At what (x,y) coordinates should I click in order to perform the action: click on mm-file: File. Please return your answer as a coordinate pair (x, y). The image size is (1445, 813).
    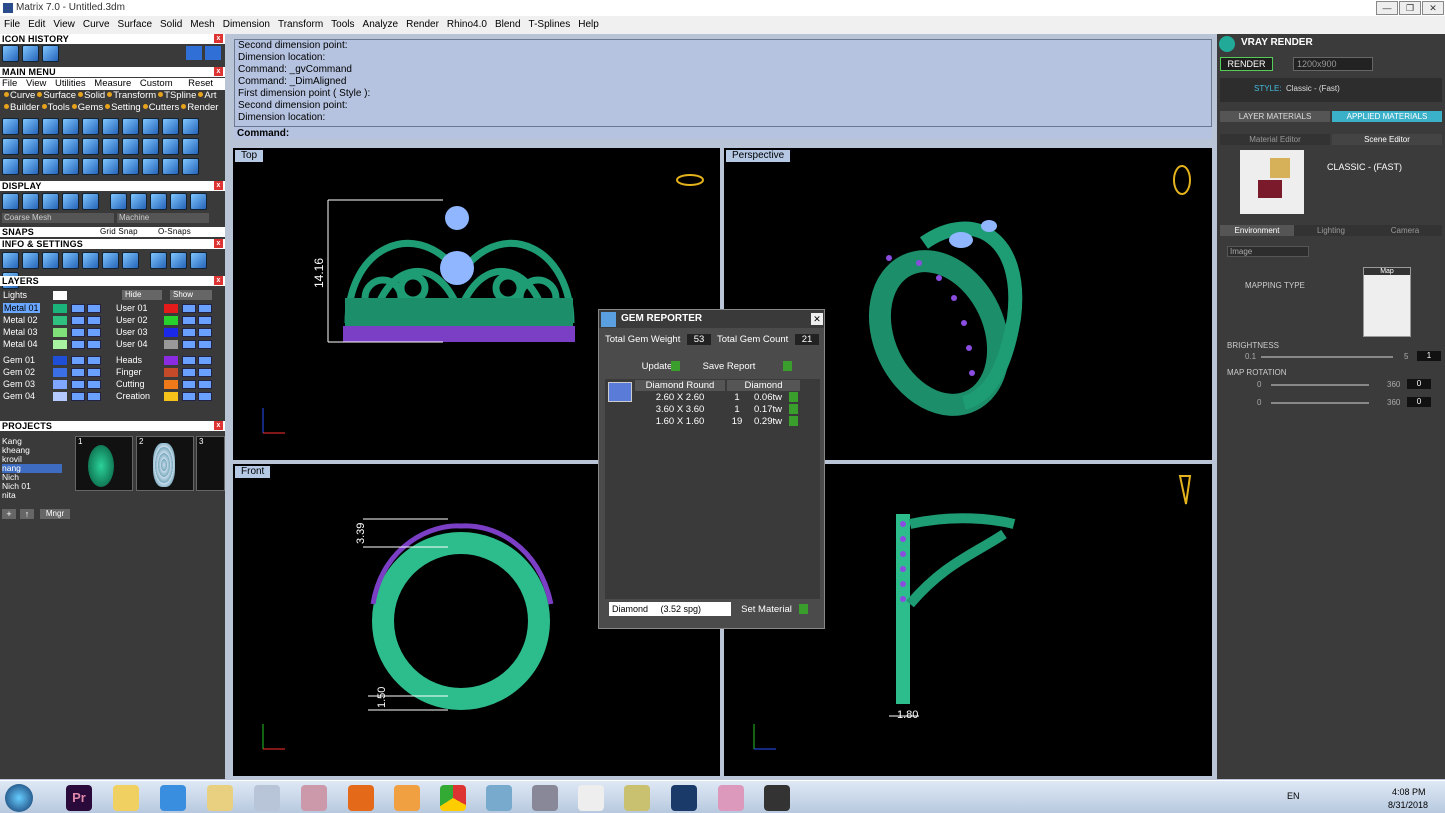
    Looking at the image, I should click on (9, 83).